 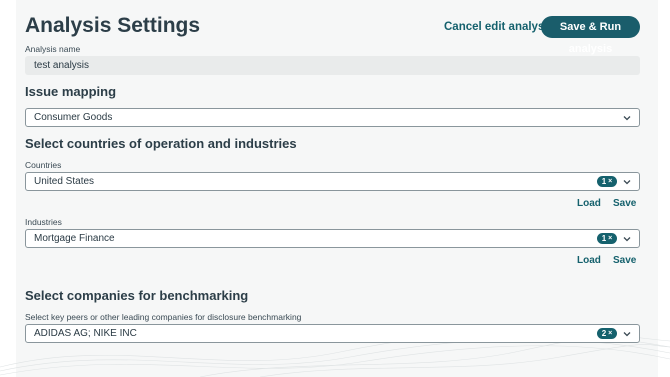 I want to click on countries-count-badge: 1 ×, so click(x=607, y=181).